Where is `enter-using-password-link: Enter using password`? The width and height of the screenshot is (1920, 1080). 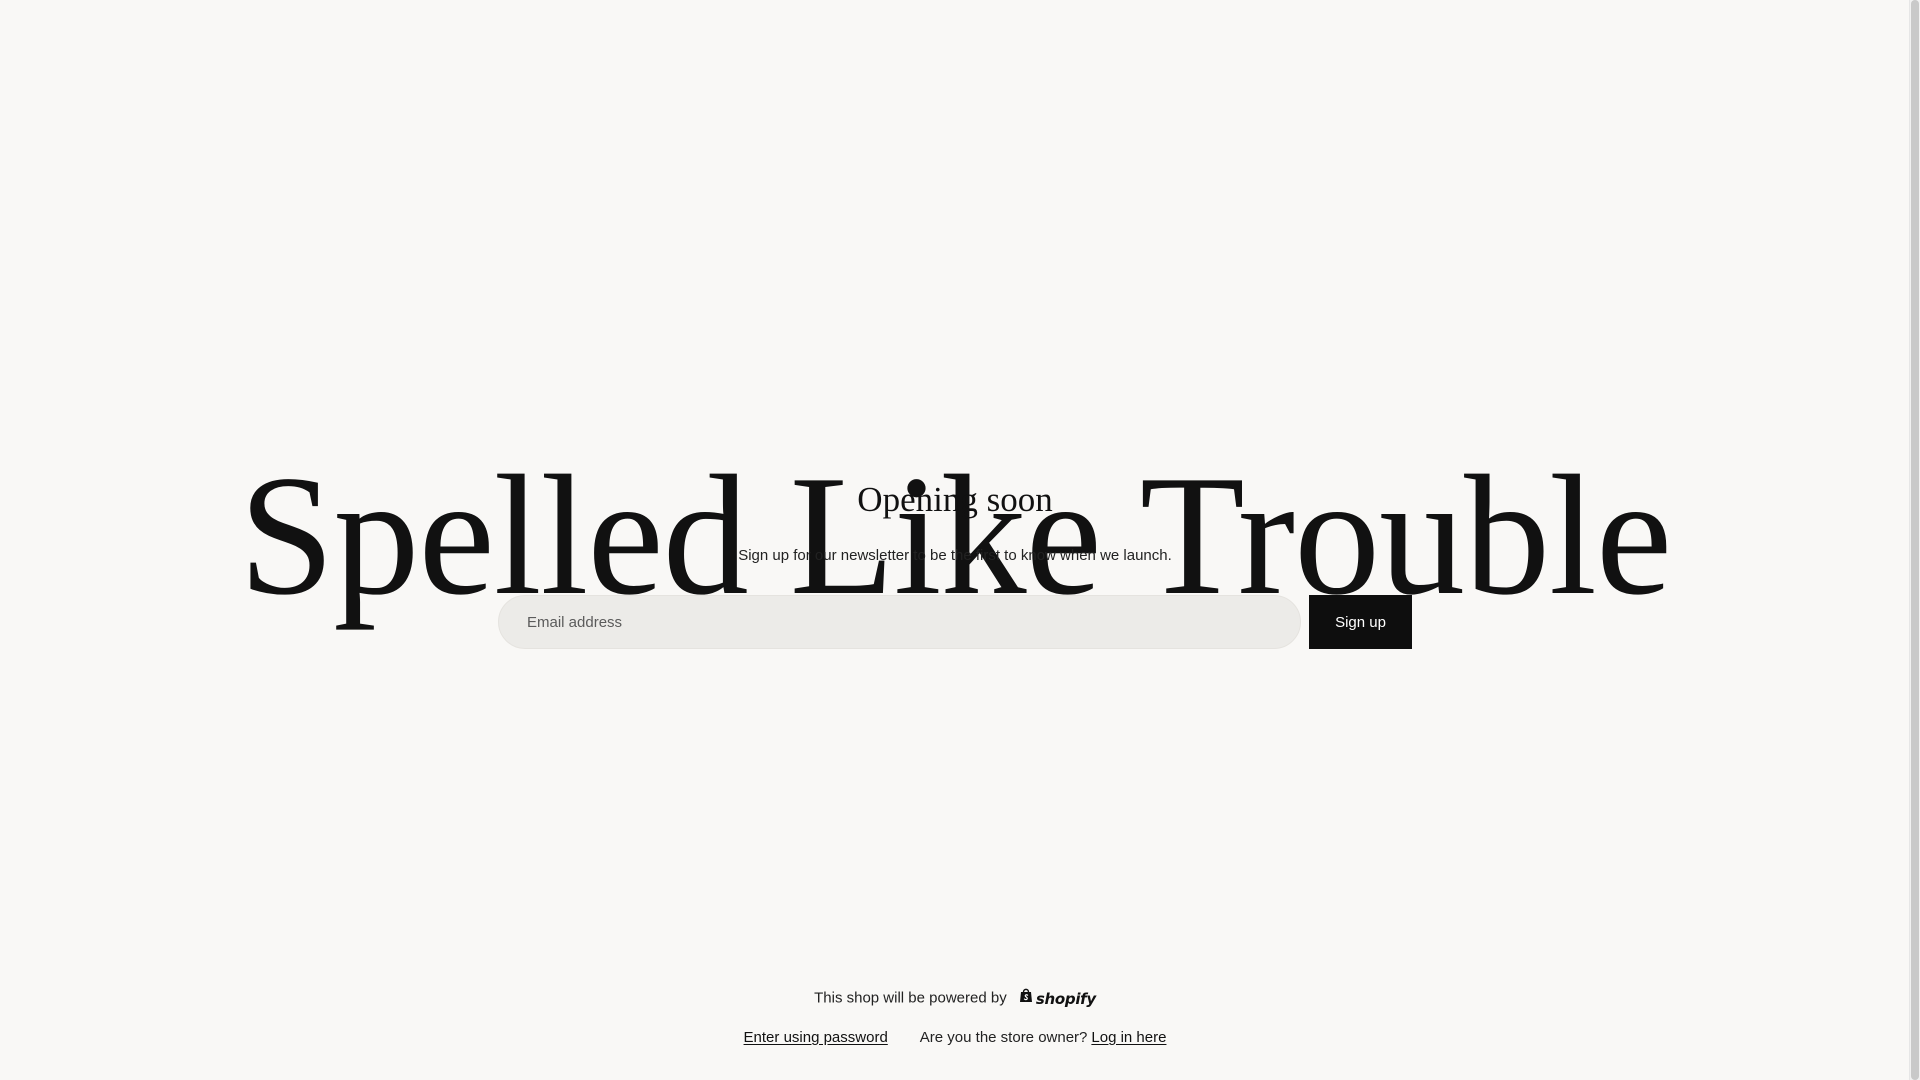
enter-using-password-link: Enter using password is located at coordinates (816, 1038).